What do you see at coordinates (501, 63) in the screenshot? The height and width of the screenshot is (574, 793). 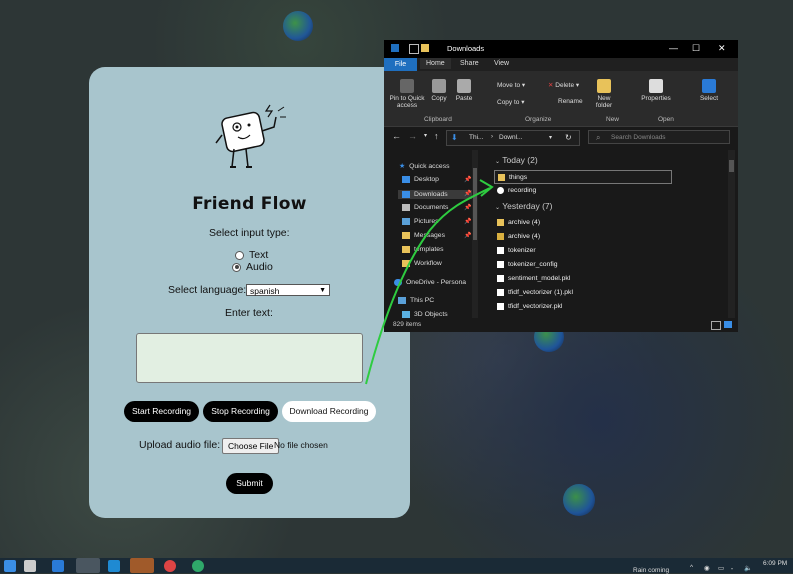 I see `tab-view: View` at bounding box center [501, 63].